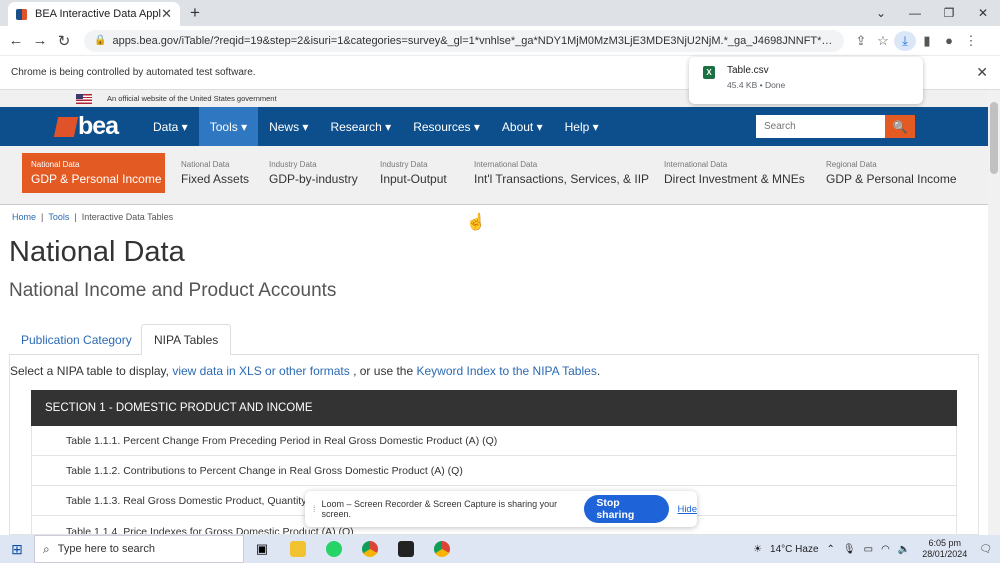 Image resolution: width=1000 pixels, height=563 pixels. What do you see at coordinates (687, 509) in the screenshot?
I see `hide-button: Hide` at bounding box center [687, 509].